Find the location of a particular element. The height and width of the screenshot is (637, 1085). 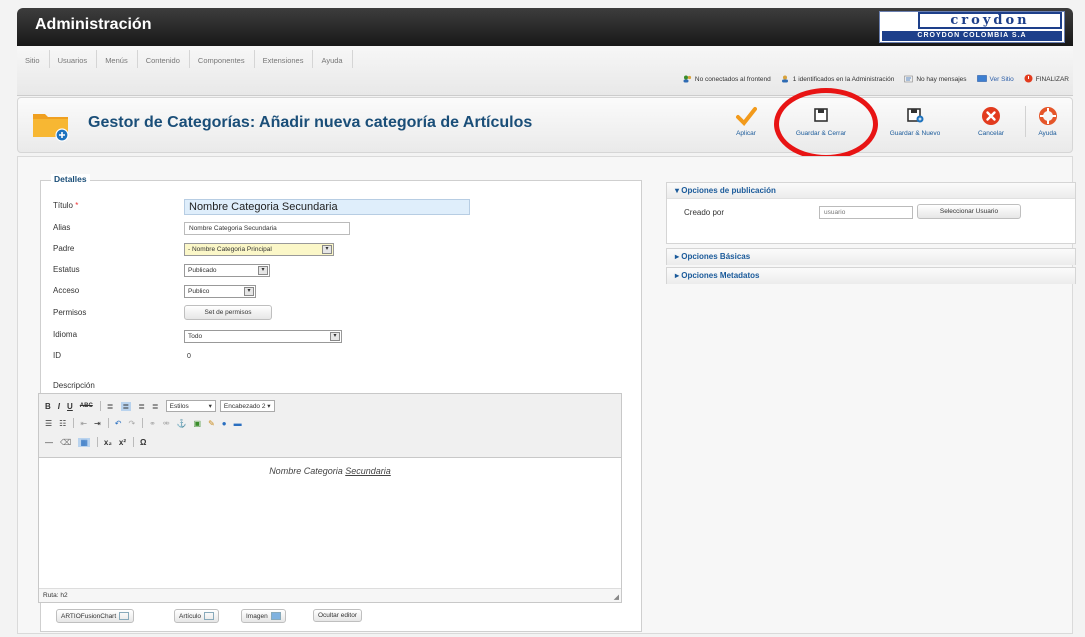

menu-componentes: Componentes is located at coordinates (222, 59).